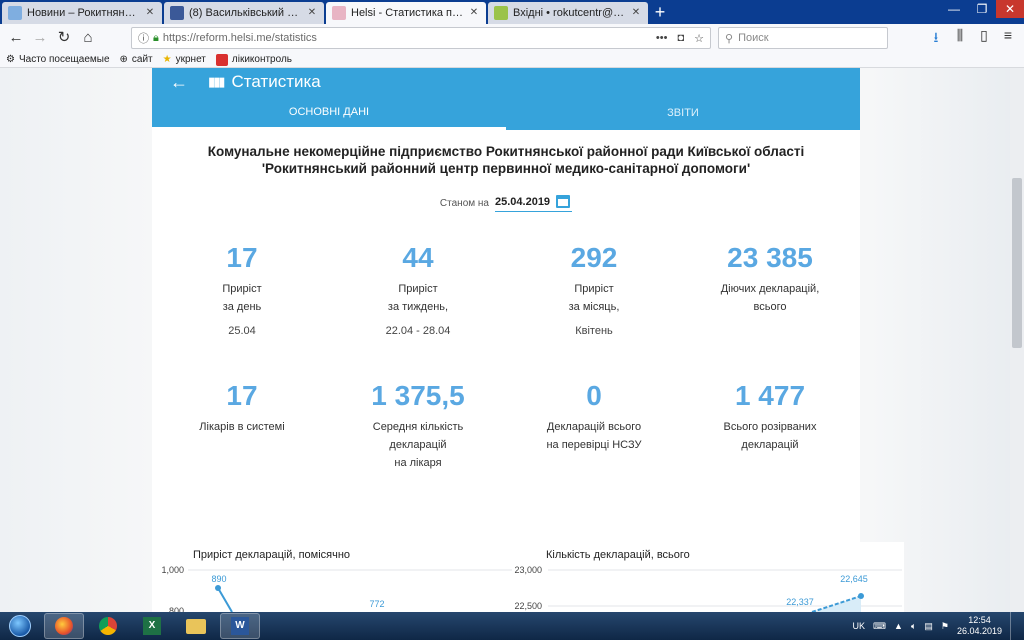 This screenshot has width=1024, height=640. I want to click on taskbar-explorer, so click(196, 626).